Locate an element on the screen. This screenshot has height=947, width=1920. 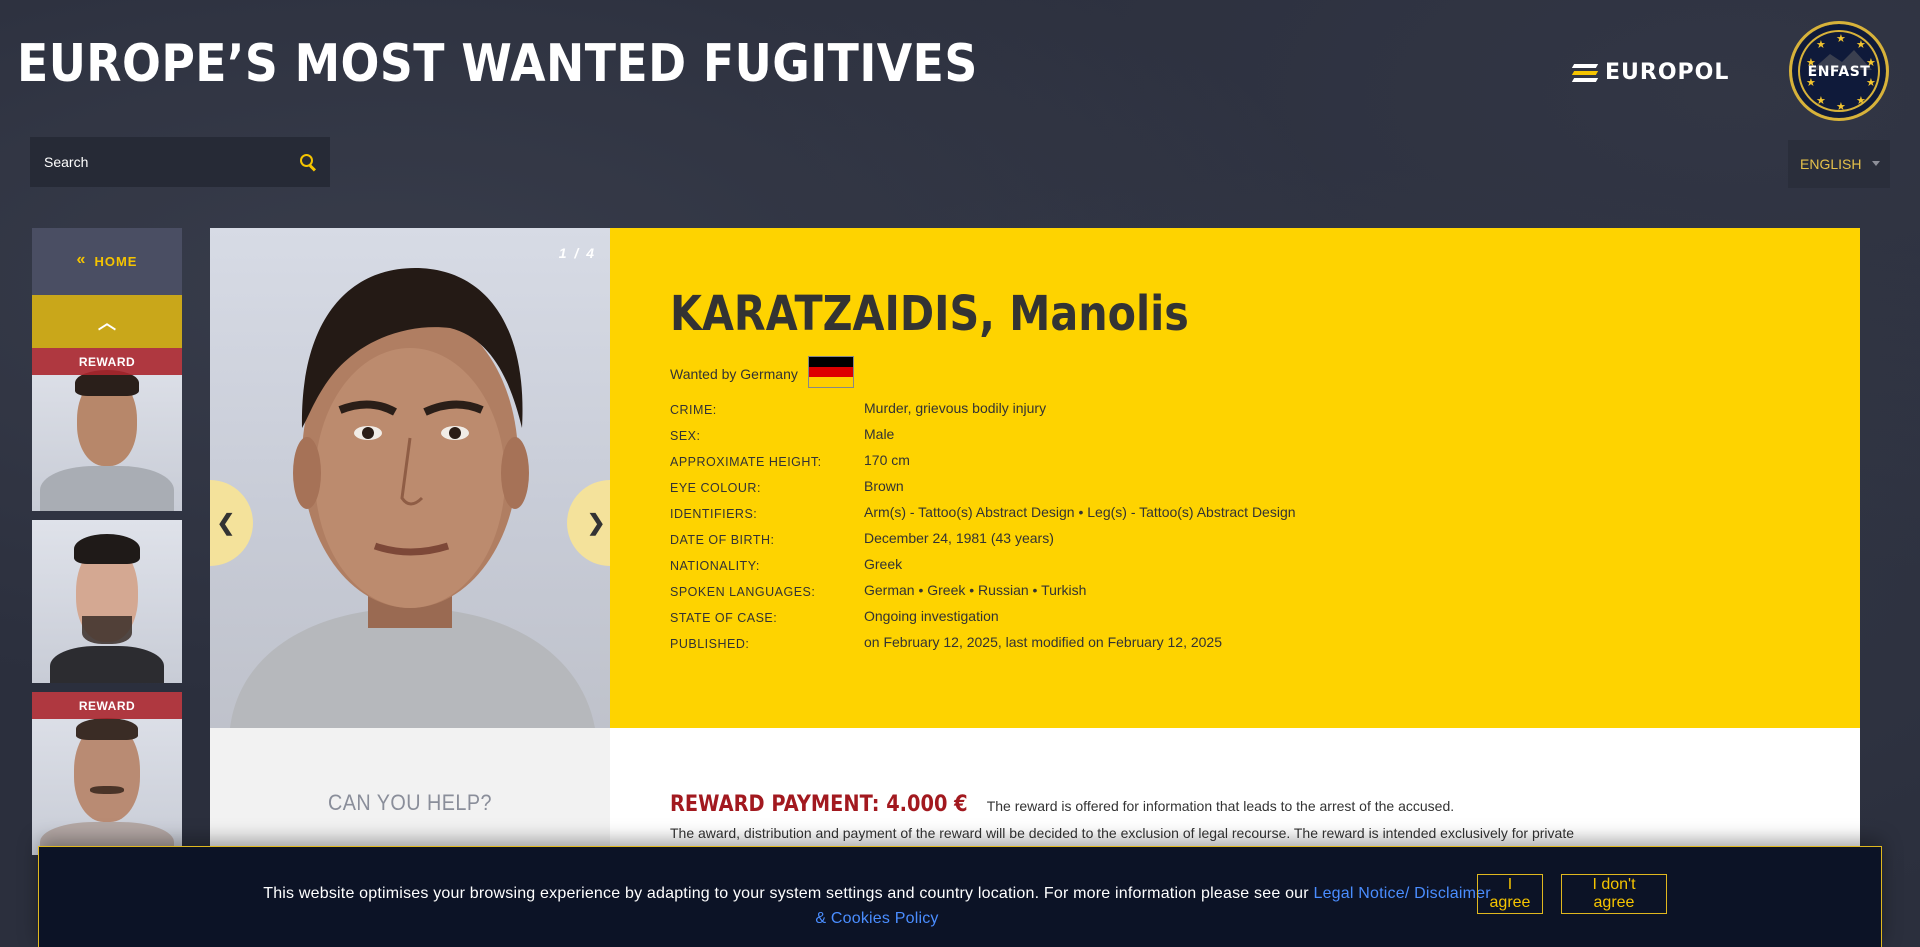
agree-button: I agree is located at coordinates (1510, 894).